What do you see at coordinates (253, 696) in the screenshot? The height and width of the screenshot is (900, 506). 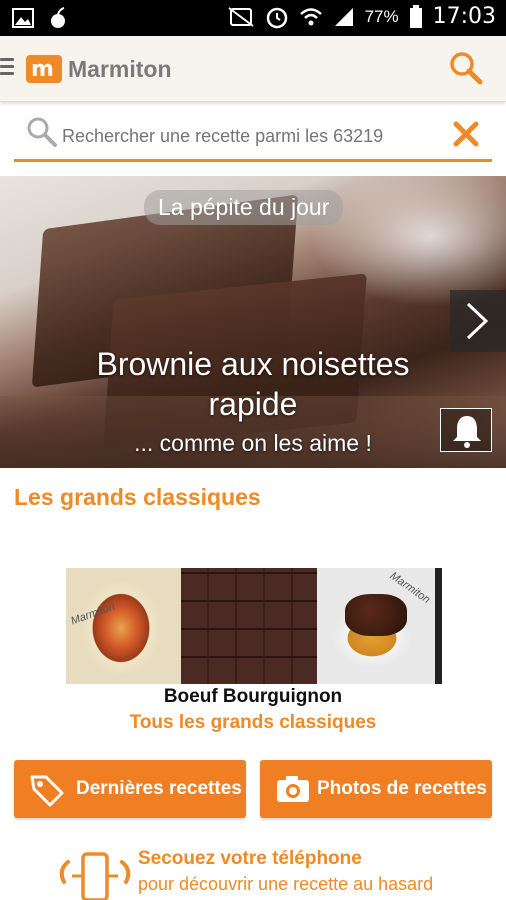 I see `carousel-recipe-name: Boeuf Bourguignon` at bounding box center [253, 696].